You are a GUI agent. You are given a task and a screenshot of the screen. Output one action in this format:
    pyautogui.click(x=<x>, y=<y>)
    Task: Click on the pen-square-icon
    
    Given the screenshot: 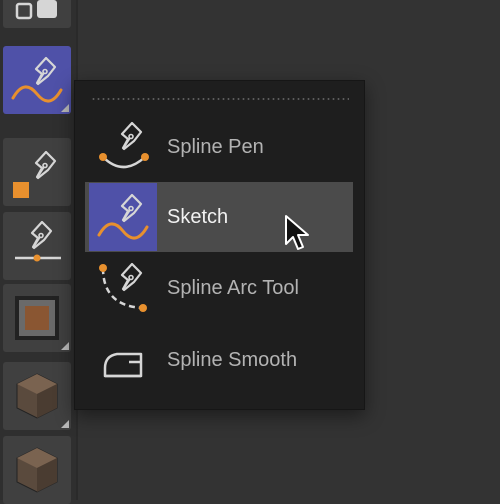 What is the action you would take?
    pyautogui.click(x=35, y=174)
    